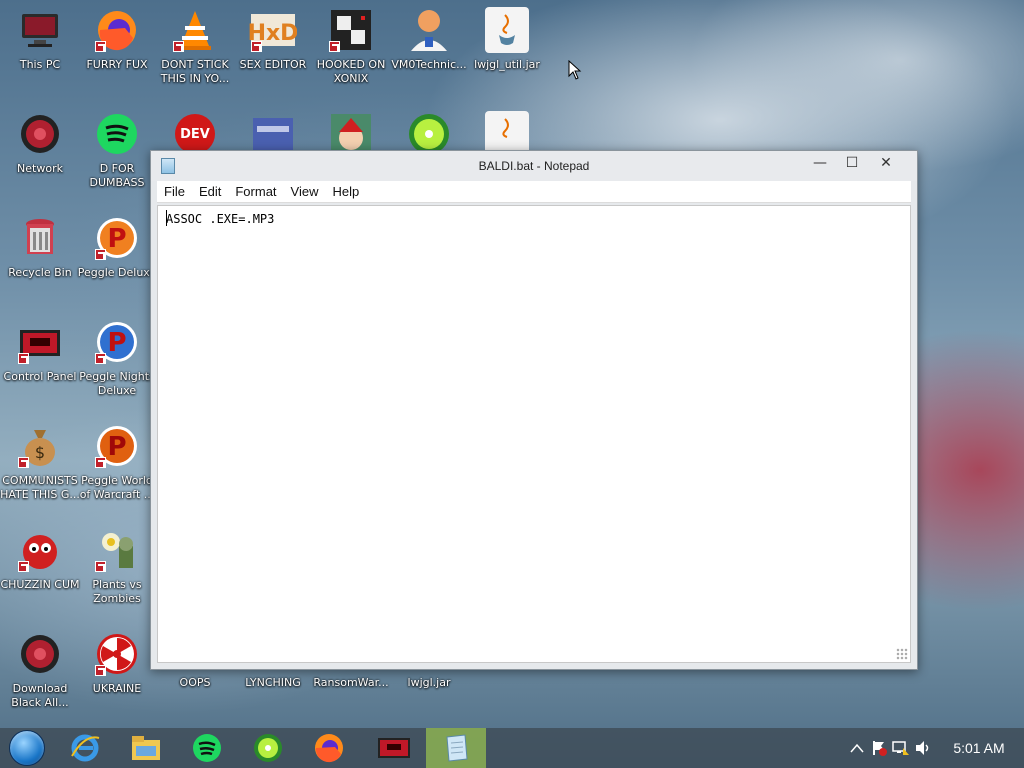  Describe the element at coordinates (507, 64) in the screenshot. I see `desktop-icon-label: lwjgl_util.jar` at that location.